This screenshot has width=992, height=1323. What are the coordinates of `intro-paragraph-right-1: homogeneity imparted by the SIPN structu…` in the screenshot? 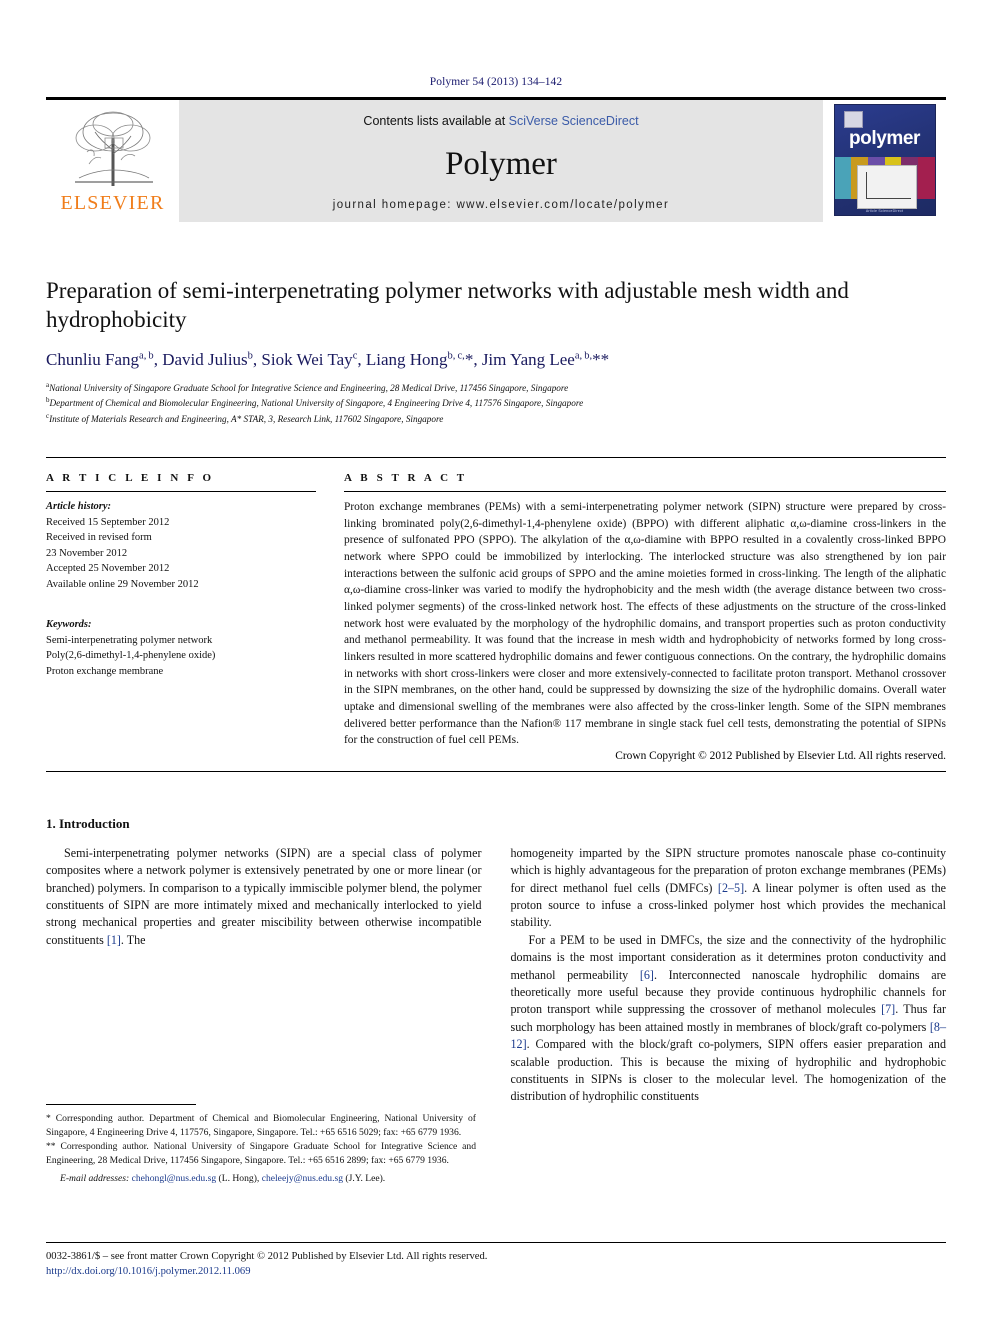 It's located at (728, 887).